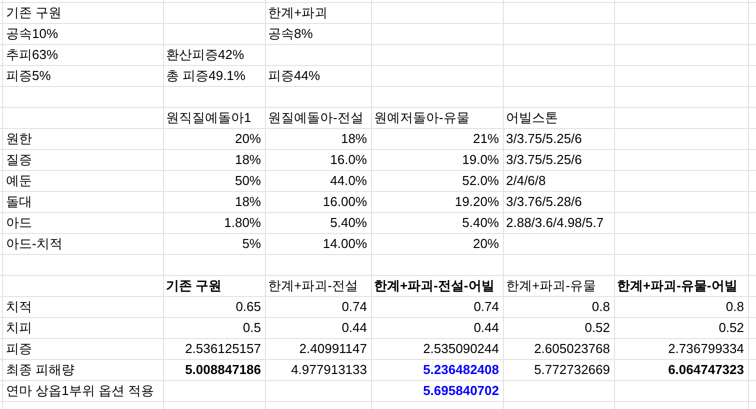  I want to click on table-cell-text: 치적, so click(19, 307).